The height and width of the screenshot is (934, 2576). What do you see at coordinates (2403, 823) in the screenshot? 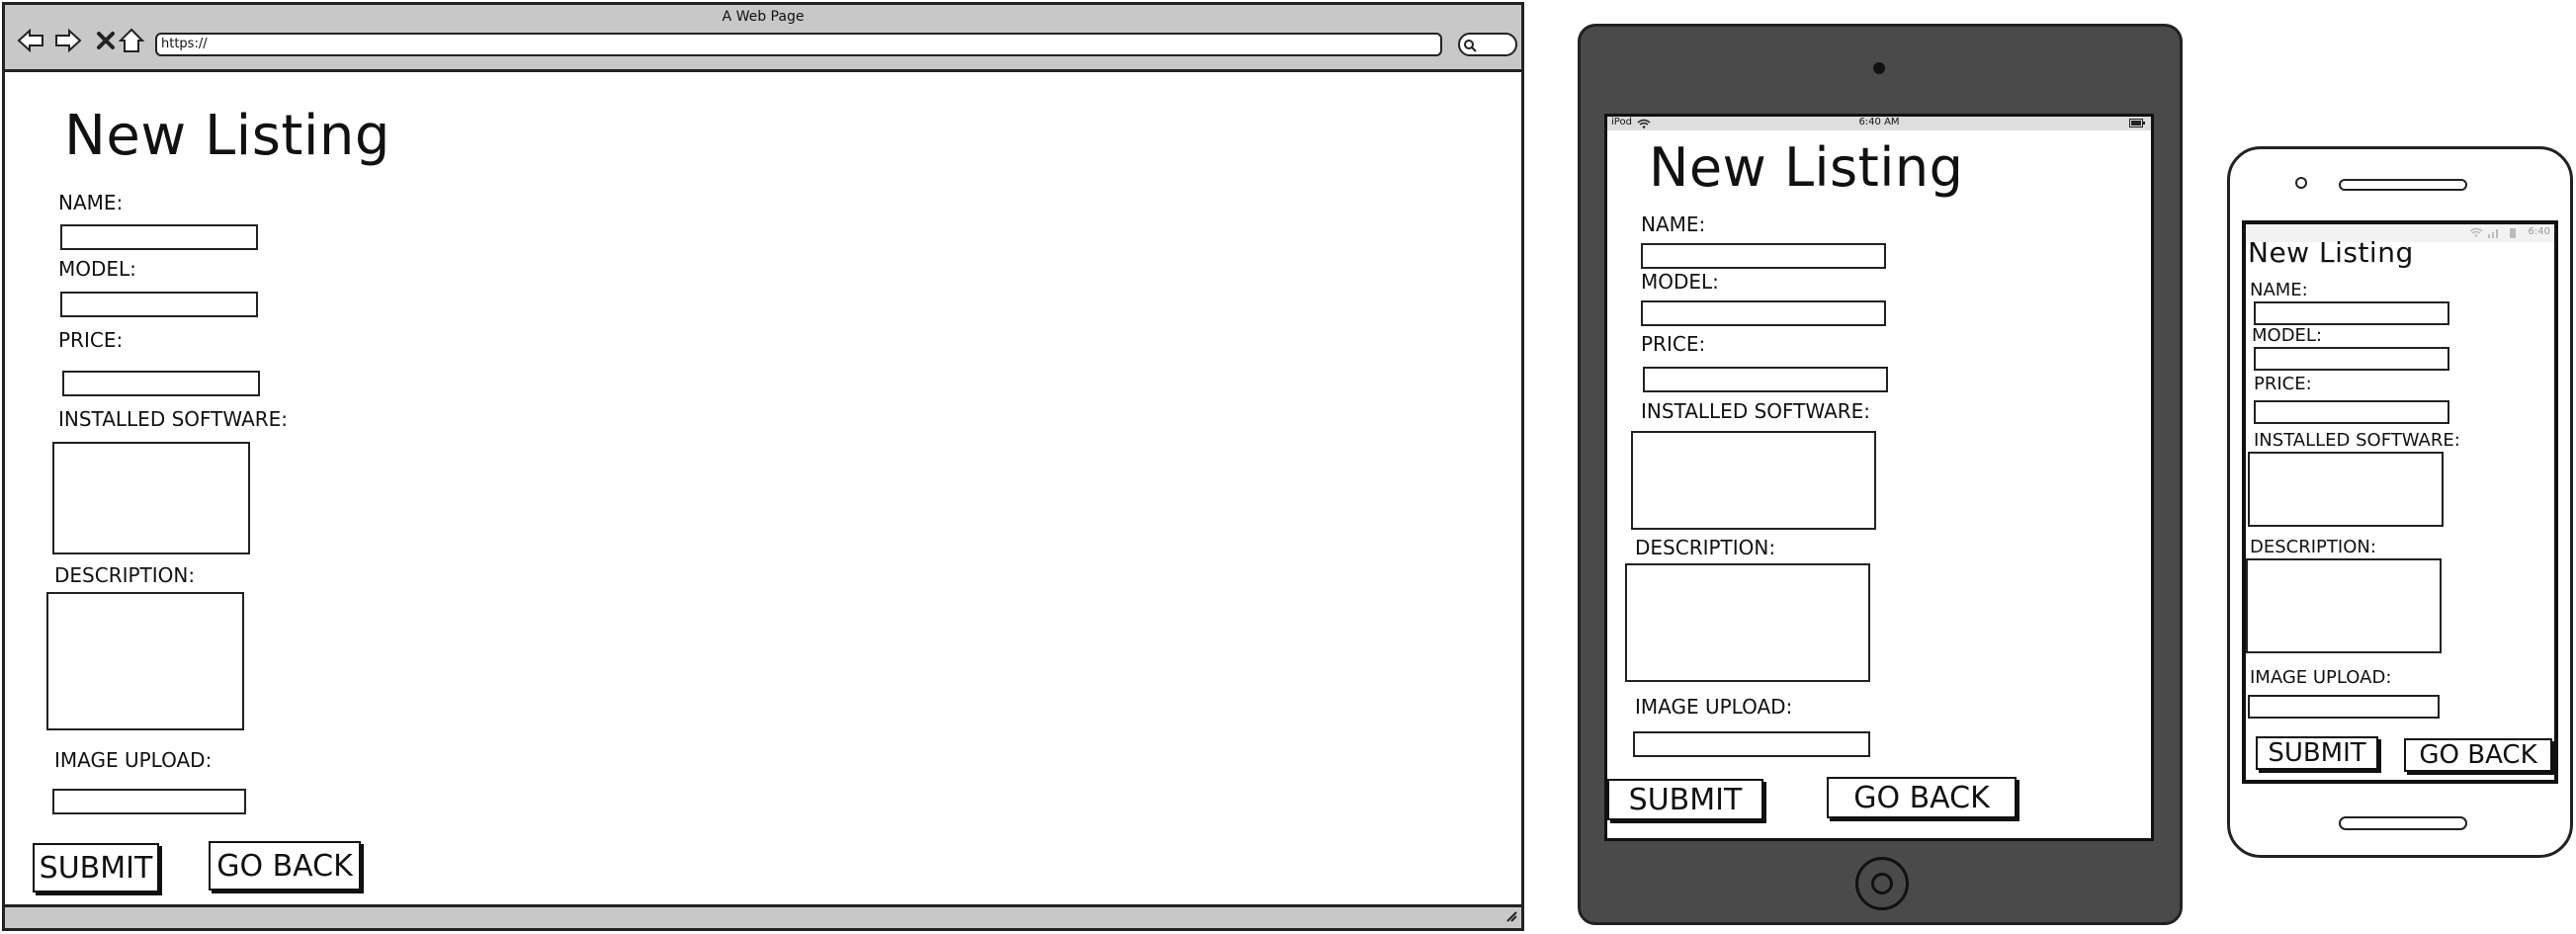
I see `phone-home-bar` at bounding box center [2403, 823].